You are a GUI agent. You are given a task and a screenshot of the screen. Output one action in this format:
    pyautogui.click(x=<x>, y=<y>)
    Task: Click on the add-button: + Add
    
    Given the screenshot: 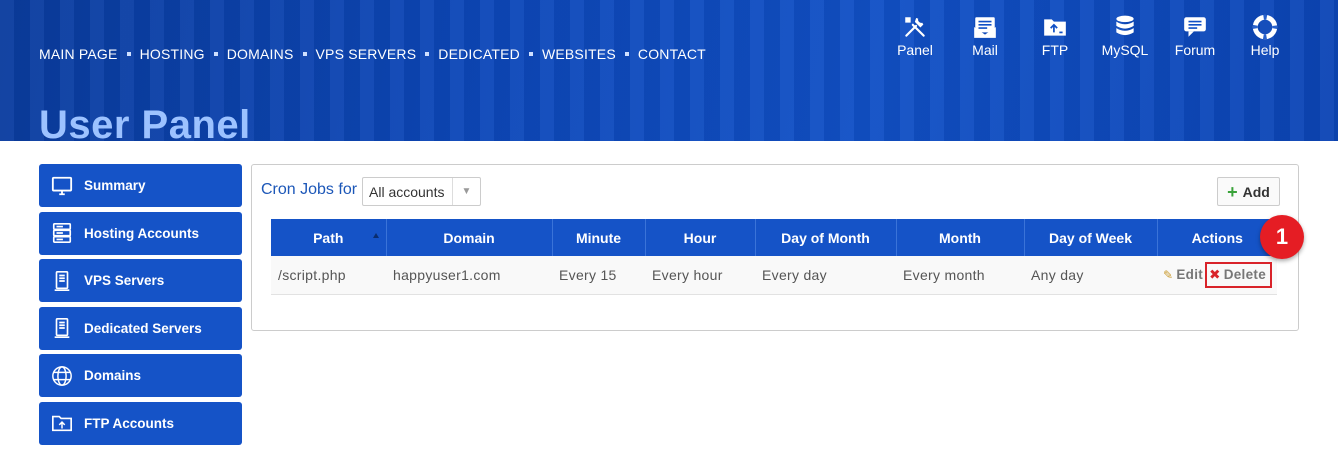 What is the action you would take?
    pyautogui.click(x=1248, y=191)
    